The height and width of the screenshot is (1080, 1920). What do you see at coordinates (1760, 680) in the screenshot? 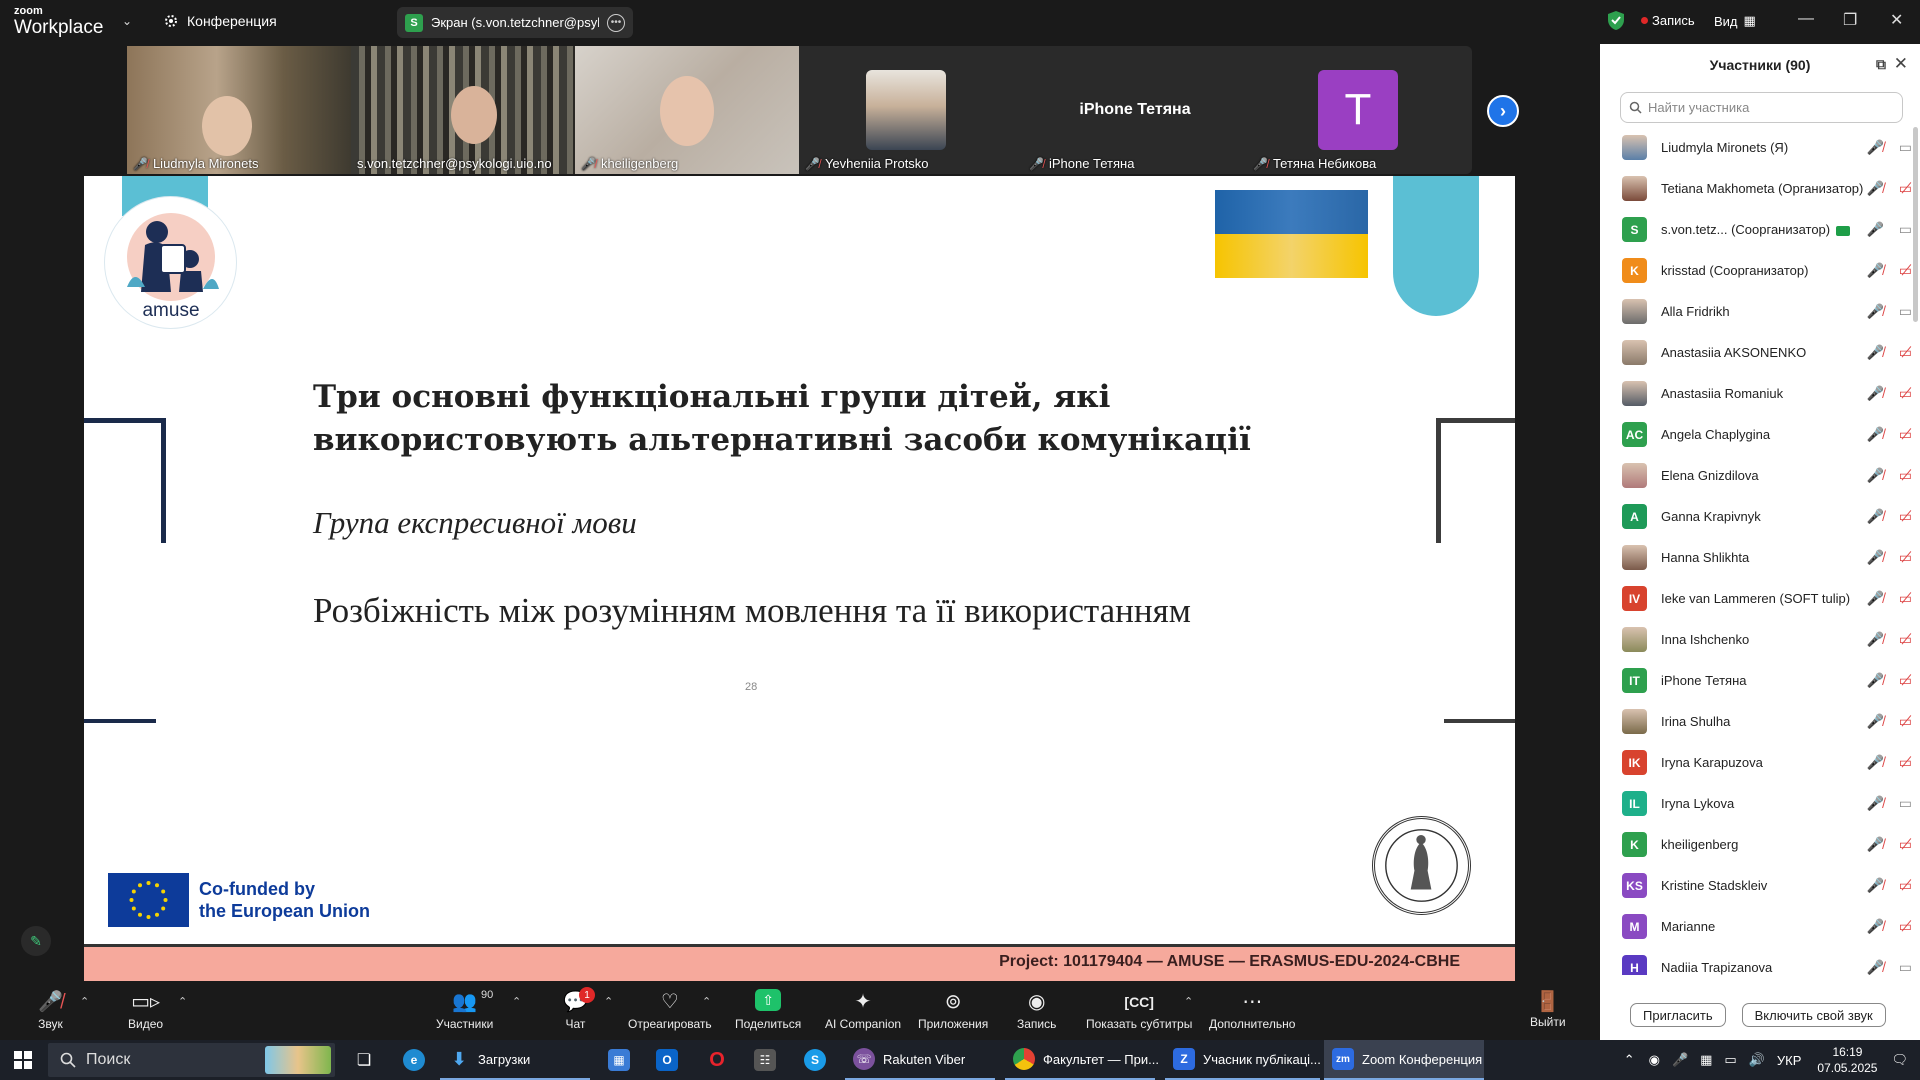
I see `participant-row: IT iPhone Тетяна 🎤̸ ▭̸` at bounding box center [1760, 680].